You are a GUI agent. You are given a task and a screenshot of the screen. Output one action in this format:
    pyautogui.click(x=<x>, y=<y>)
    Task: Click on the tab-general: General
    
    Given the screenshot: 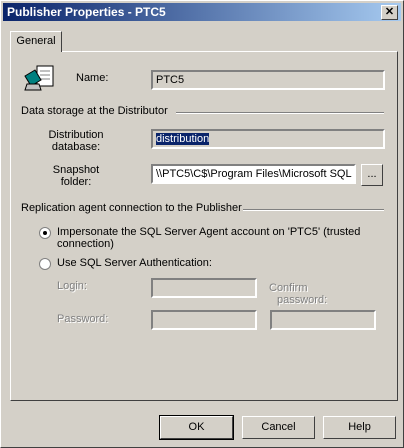 What is the action you would take?
    pyautogui.click(x=36, y=41)
    